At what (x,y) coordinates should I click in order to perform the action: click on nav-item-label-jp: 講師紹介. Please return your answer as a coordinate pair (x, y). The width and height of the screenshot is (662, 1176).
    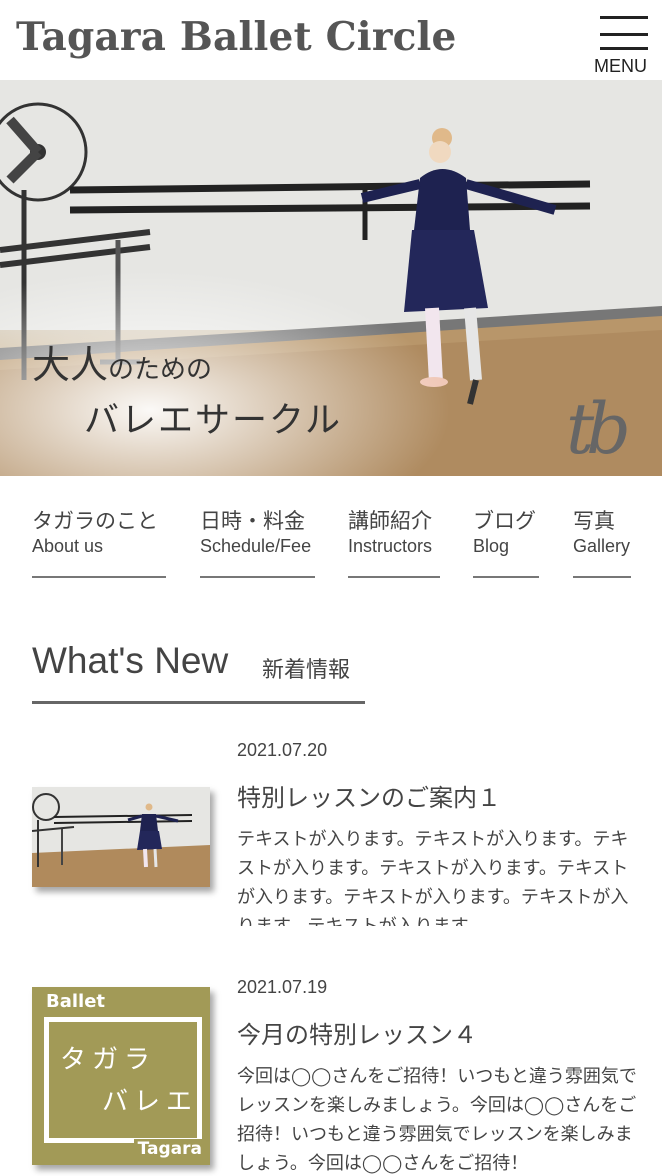
    Looking at the image, I should click on (394, 521).